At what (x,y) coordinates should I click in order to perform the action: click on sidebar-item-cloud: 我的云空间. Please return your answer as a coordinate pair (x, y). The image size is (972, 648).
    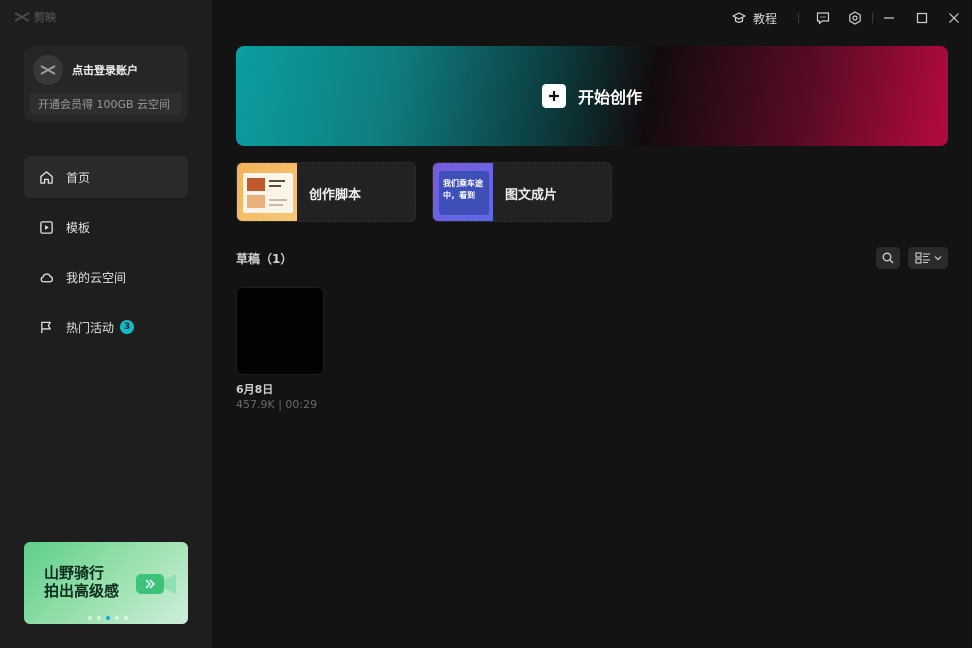
    Looking at the image, I should click on (106, 277).